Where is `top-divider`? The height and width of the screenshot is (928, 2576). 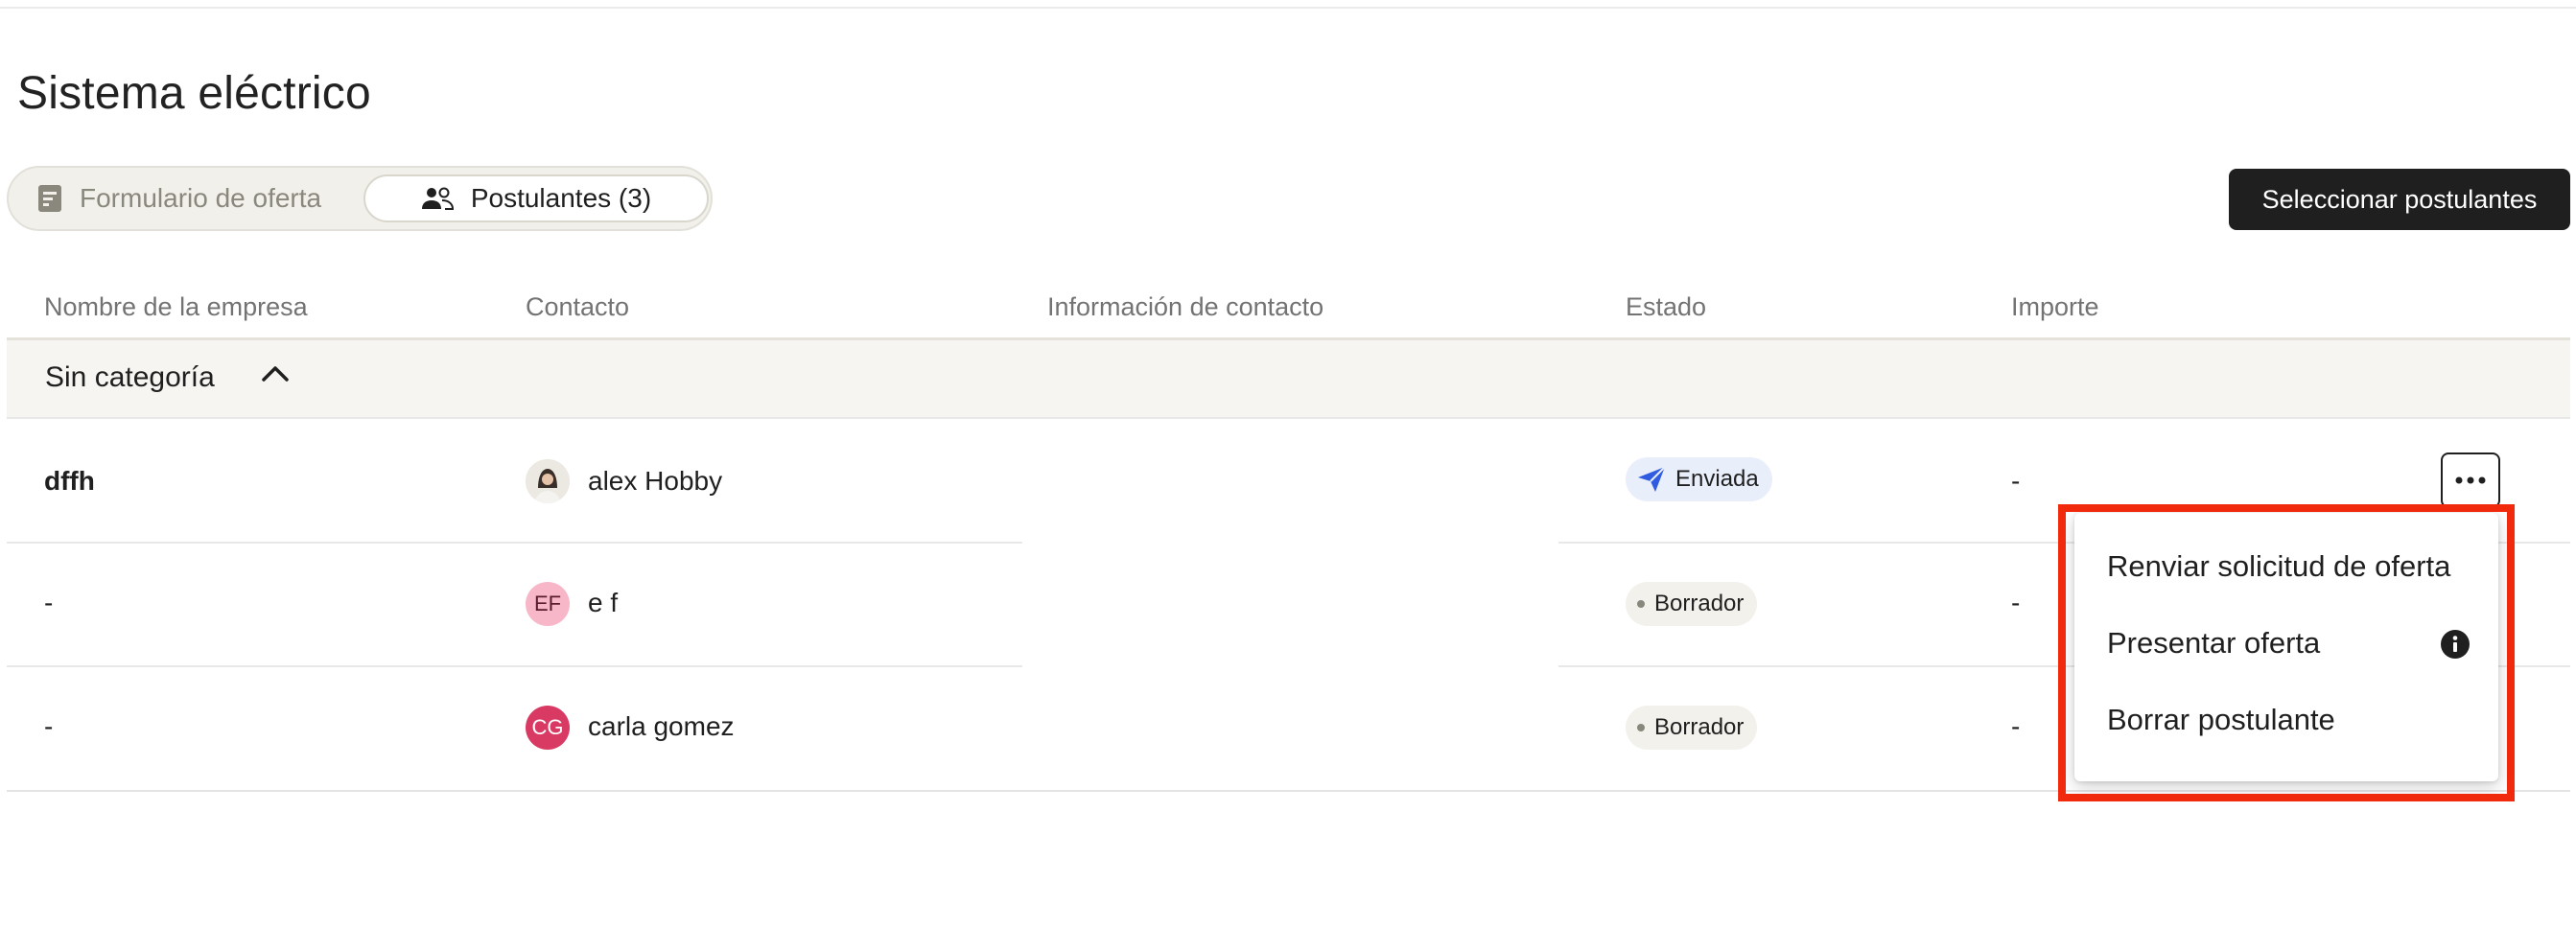 top-divider is located at coordinates (1288, 8).